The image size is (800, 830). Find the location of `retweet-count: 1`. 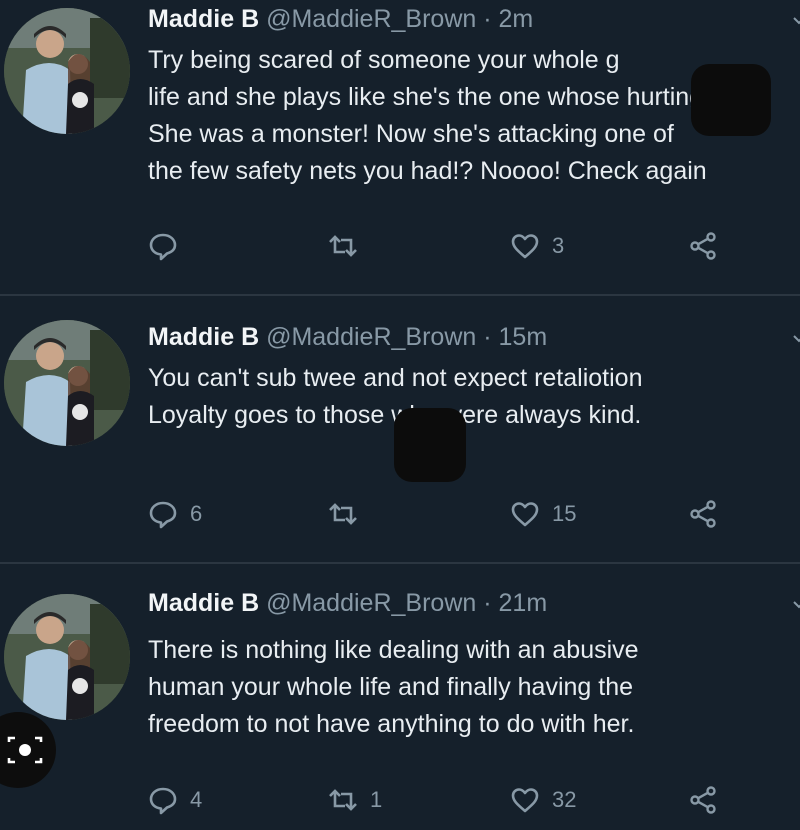

retweet-count: 1 is located at coordinates (376, 799).